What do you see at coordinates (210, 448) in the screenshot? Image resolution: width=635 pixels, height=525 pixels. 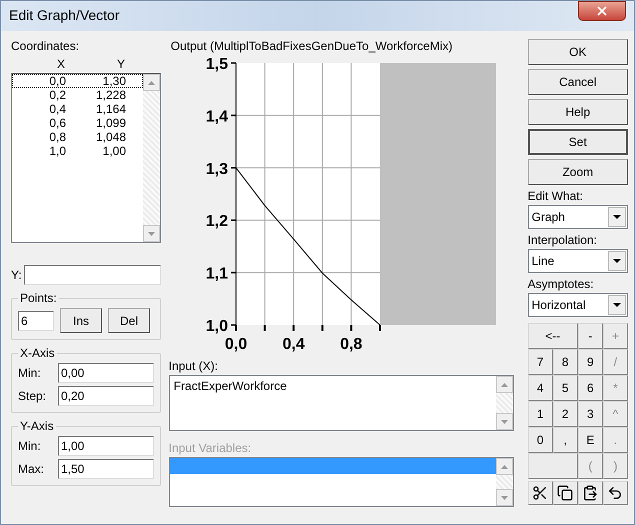 I see `list-label: Input Variables:` at bounding box center [210, 448].